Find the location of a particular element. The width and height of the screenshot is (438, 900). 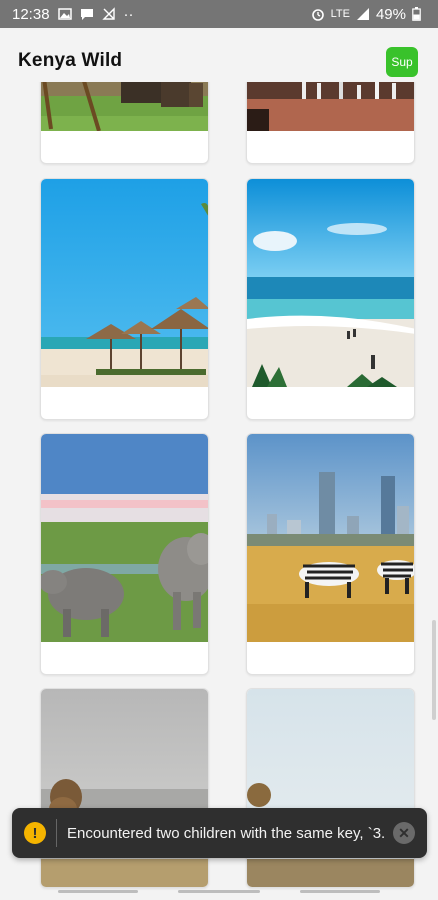

card-5-photo is located at coordinates (124, 538).